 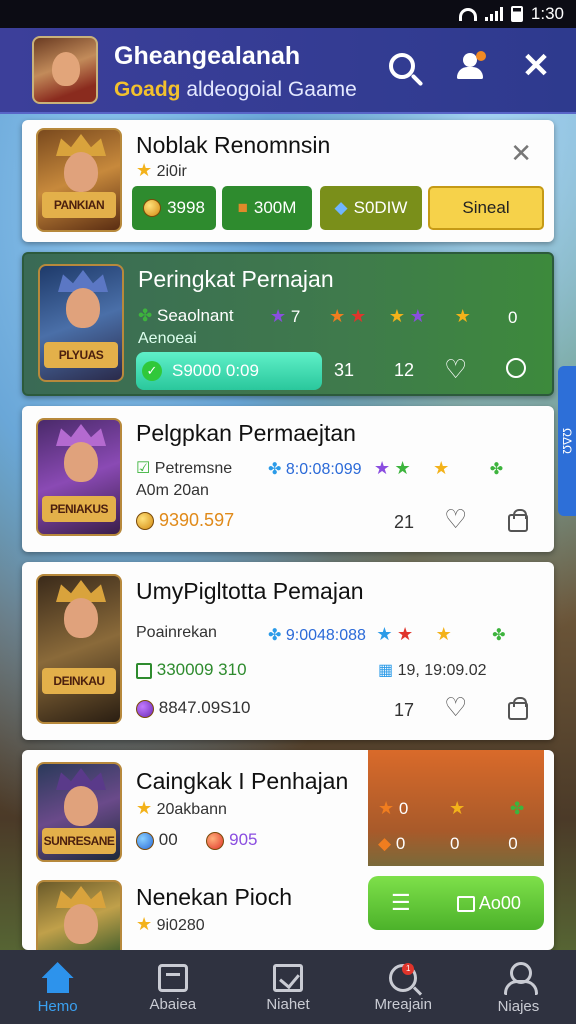 What do you see at coordinates (143, 468) in the screenshot?
I see `check-box-icon: ☑` at bounding box center [143, 468].